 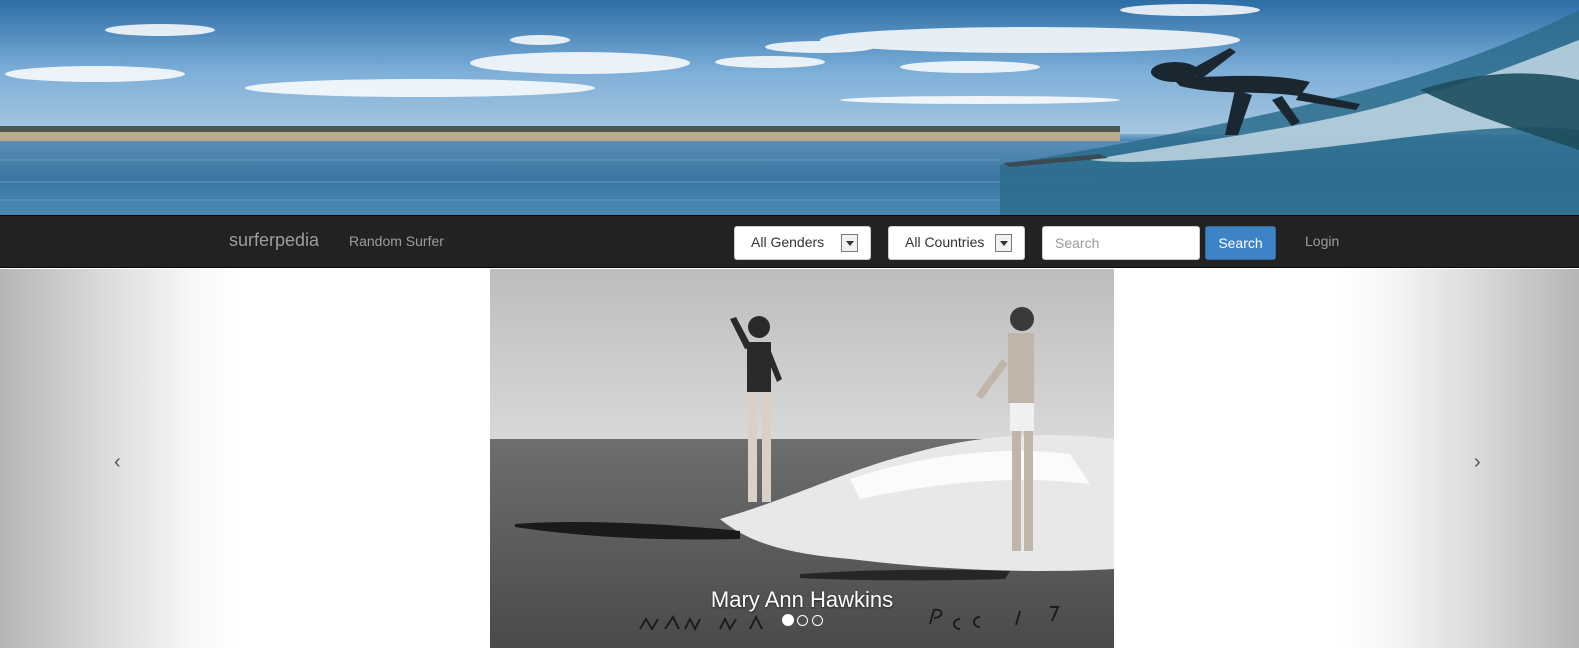 What do you see at coordinates (396, 241) in the screenshot?
I see `random-surfer-link: Random Surfer` at bounding box center [396, 241].